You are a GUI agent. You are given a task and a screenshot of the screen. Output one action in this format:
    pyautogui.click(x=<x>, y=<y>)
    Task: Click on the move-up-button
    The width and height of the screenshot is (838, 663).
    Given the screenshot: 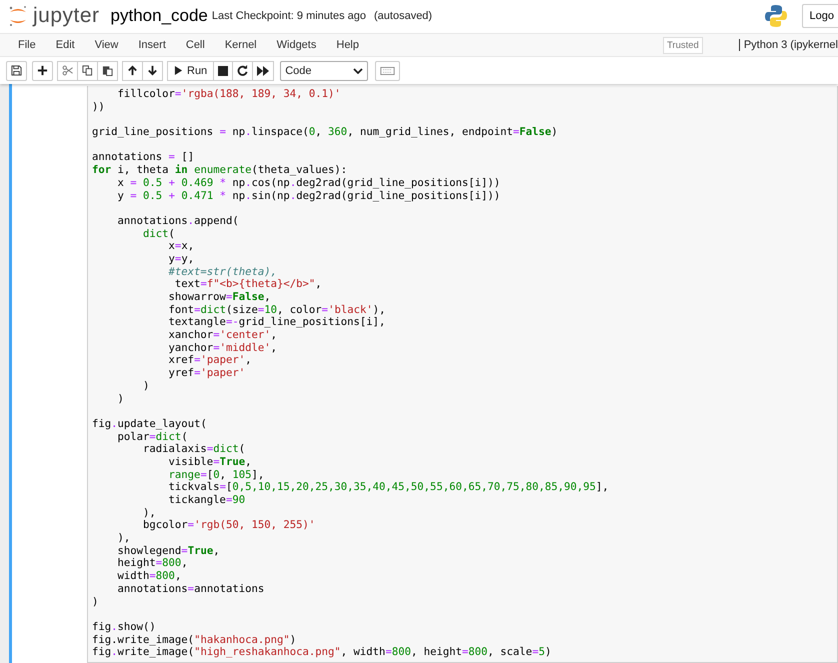 What is the action you would take?
    pyautogui.click(x=132, y=70)
    